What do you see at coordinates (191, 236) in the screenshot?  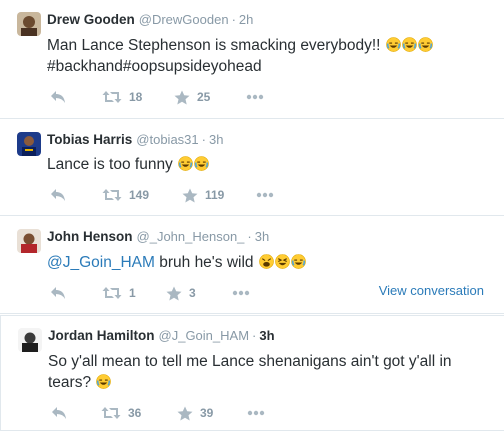 I see `username: @_John_Henson_` at bounding box center [191, 236].